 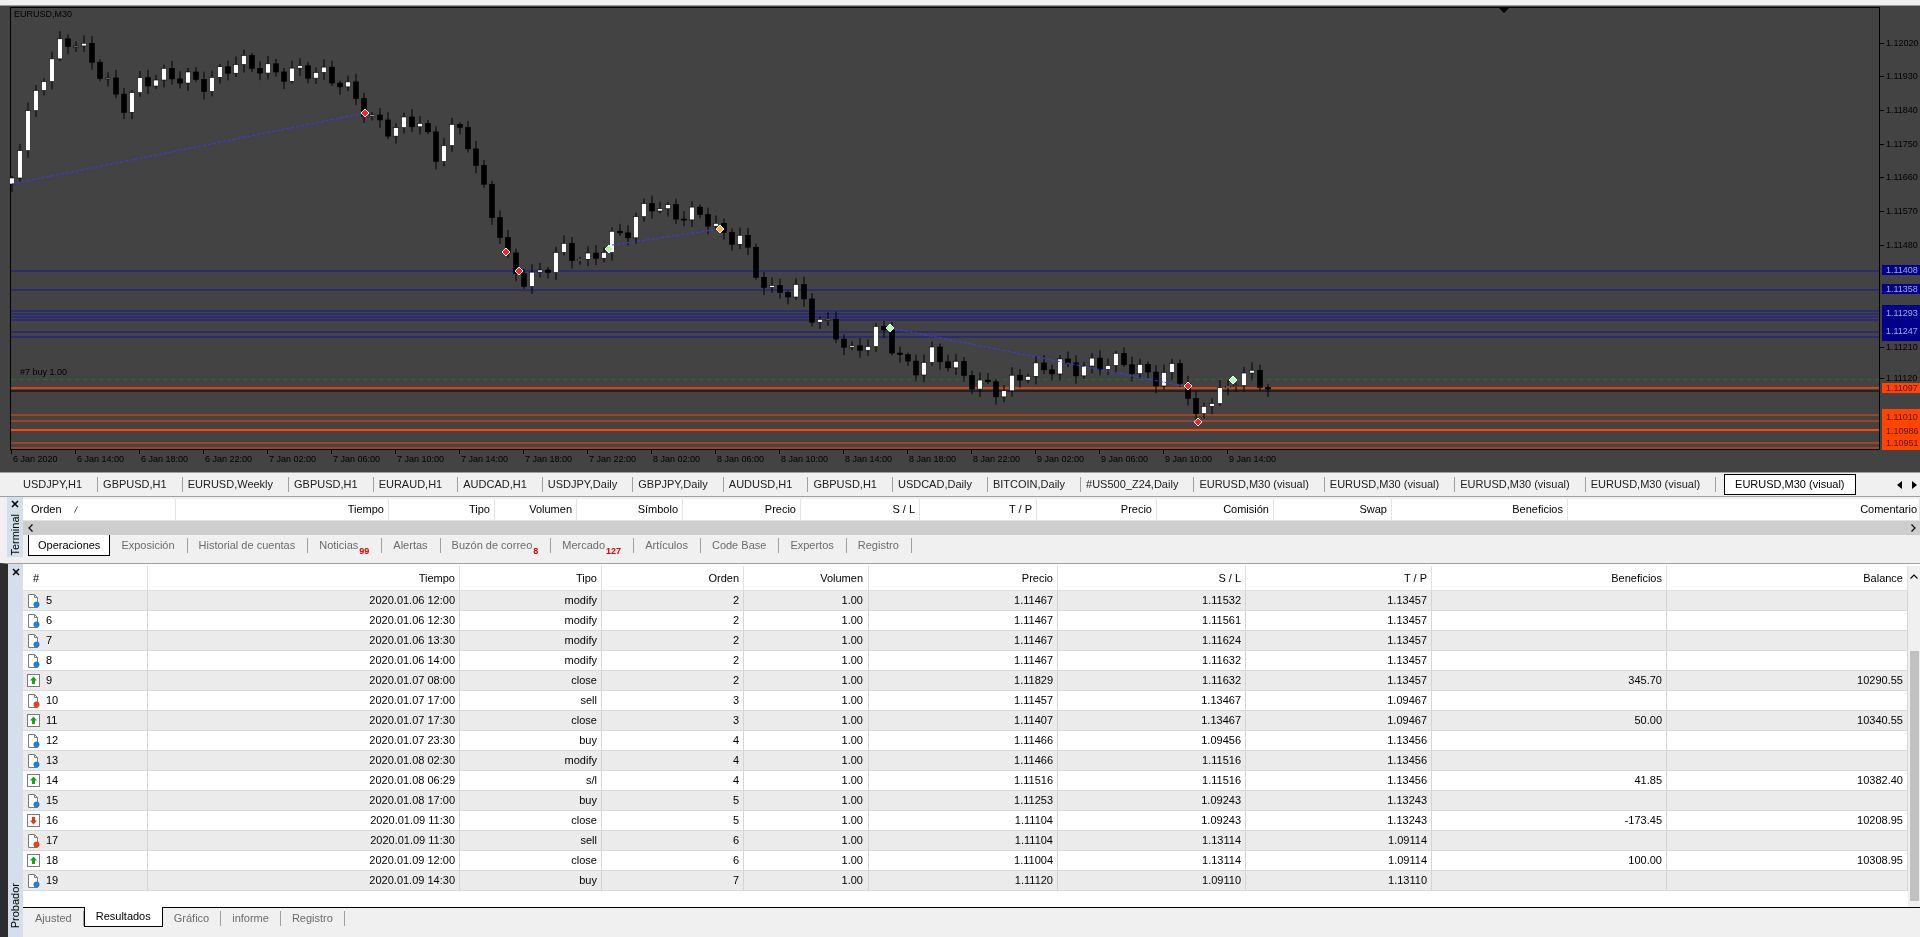 What do you see at coordinates (678, 484) in the screenshot?
I see `chart-tab: GBPJPY,Daily` at bounding box center [678, 484].